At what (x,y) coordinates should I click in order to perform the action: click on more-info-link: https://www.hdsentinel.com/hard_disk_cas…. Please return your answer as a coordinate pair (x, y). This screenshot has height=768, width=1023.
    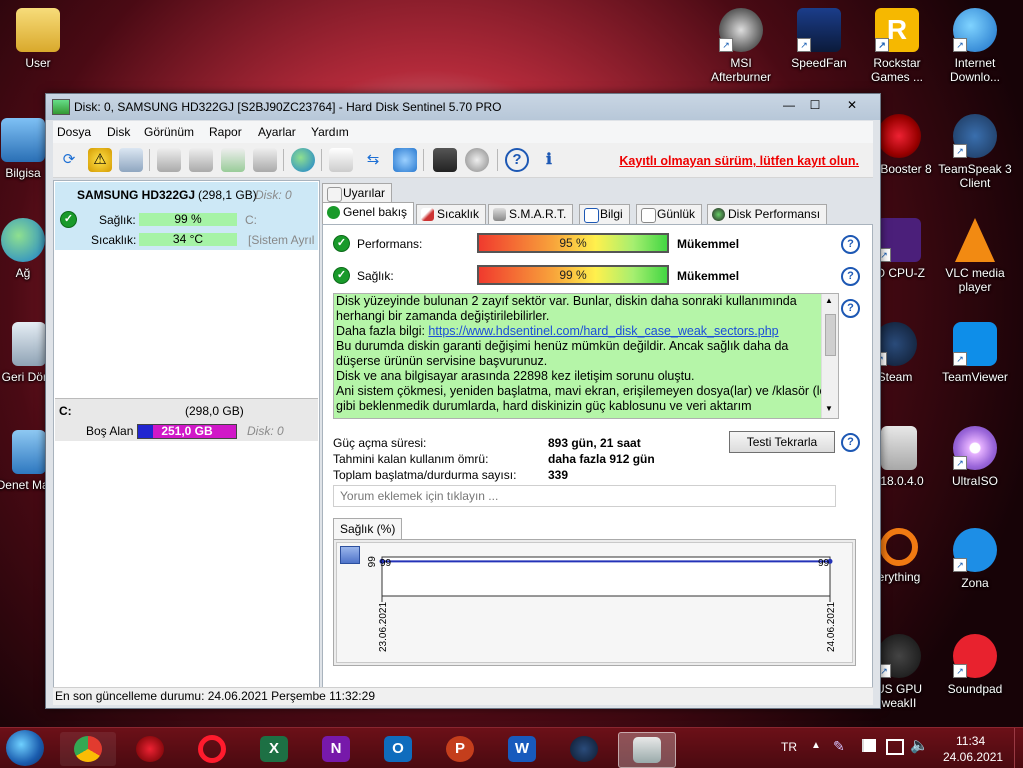
    Looking at the image, I should click on (603, 331).